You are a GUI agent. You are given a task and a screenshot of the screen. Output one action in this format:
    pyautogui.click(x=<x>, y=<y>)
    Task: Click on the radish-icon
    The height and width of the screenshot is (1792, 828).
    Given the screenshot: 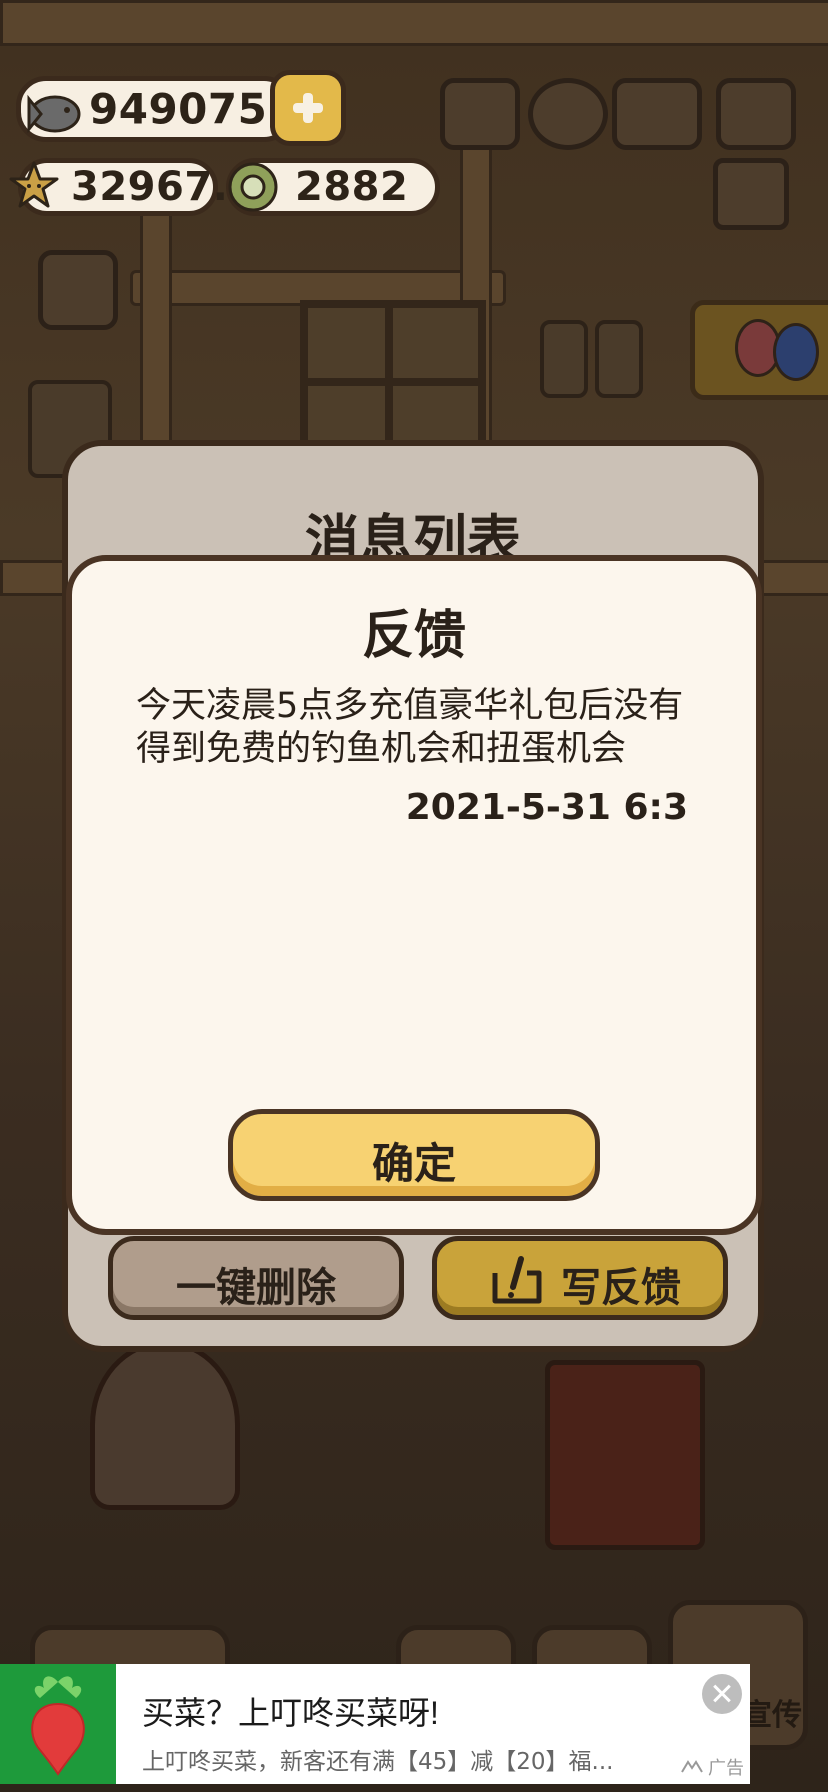 What is the action you would take?
    pyautogui.click(x=58, y=1726)
    